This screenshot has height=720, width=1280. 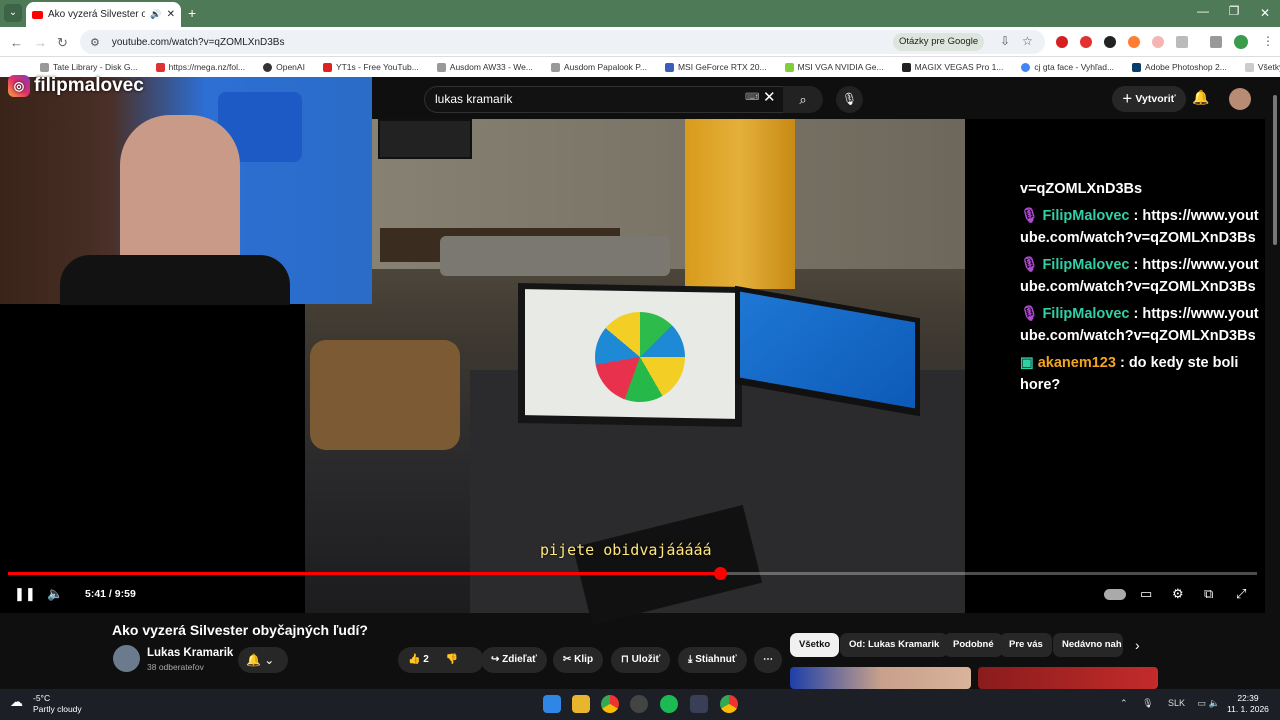 What do you see at coordinates (16, 701) in the screenshot?
I see `cloud-icon: ☁` at bounding box center [16, 701].